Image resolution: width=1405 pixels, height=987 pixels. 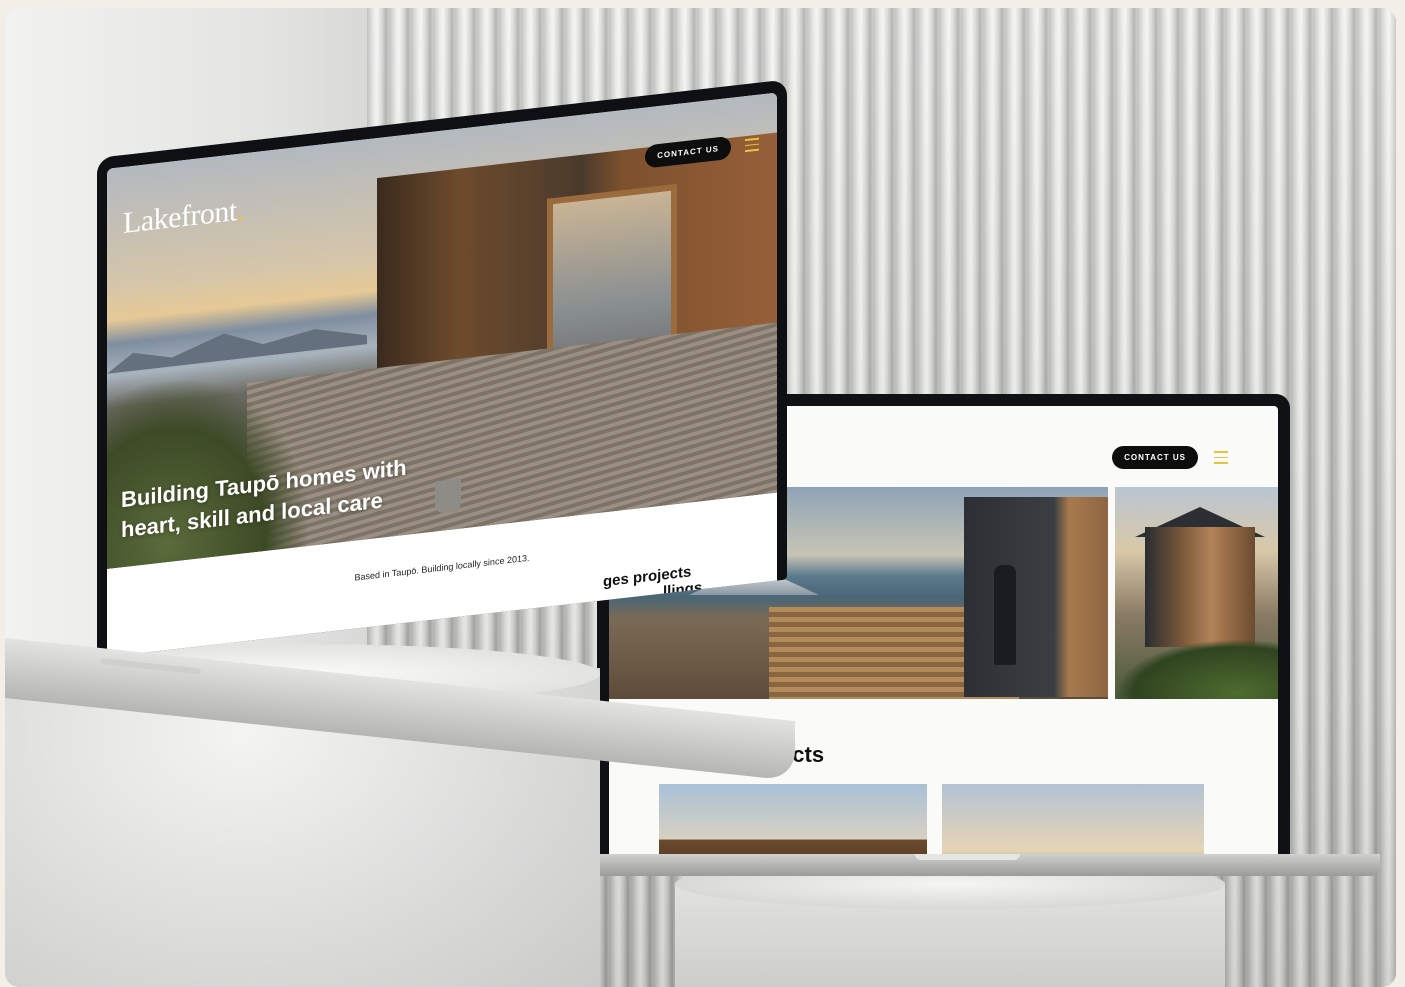 I want to click on project-photo-house, so click(x=1196, y=593).